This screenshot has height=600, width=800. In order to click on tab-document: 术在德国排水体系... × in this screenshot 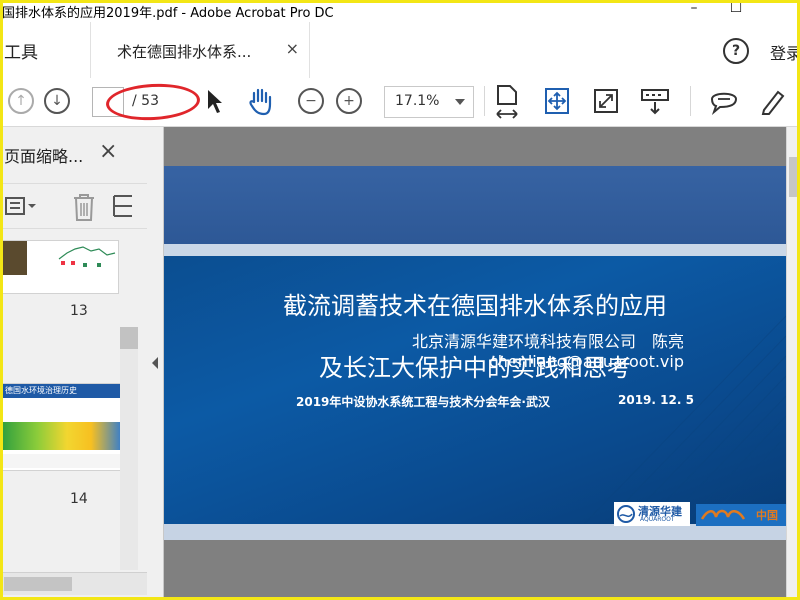, I will do `click(200, 50)`.